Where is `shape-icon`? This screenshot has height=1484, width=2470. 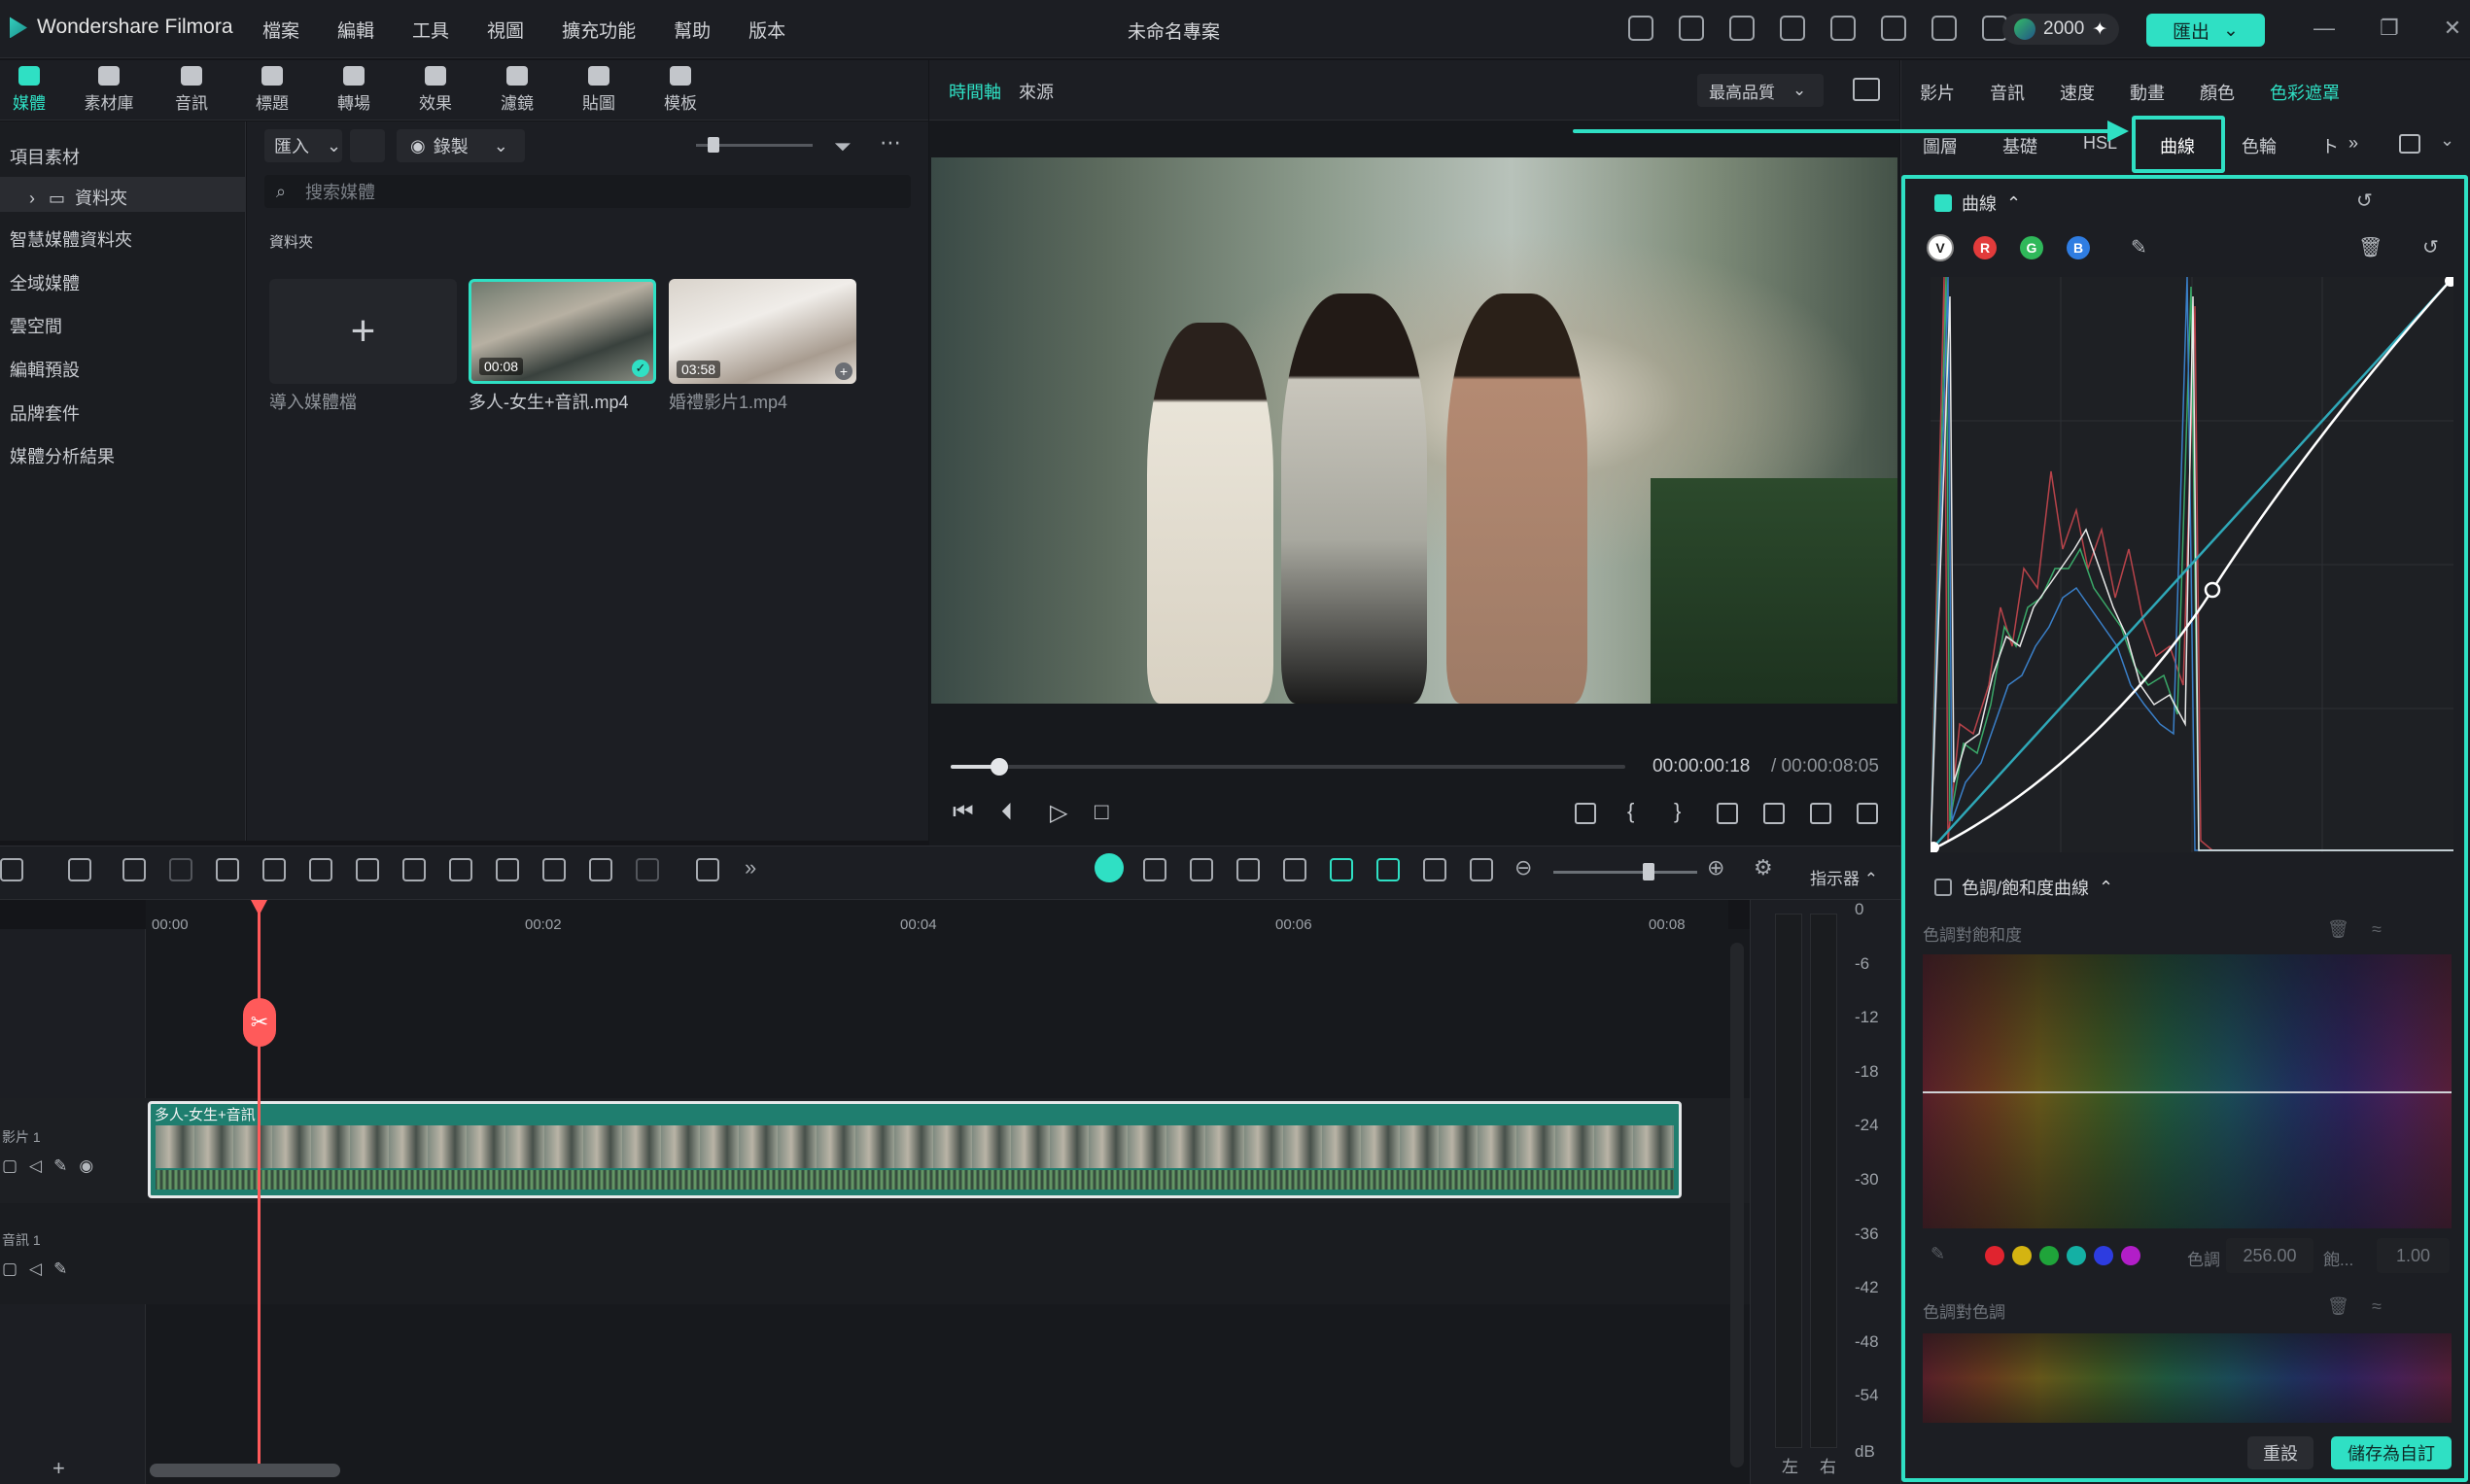 shape-icon is located at coordinates (414, 869).